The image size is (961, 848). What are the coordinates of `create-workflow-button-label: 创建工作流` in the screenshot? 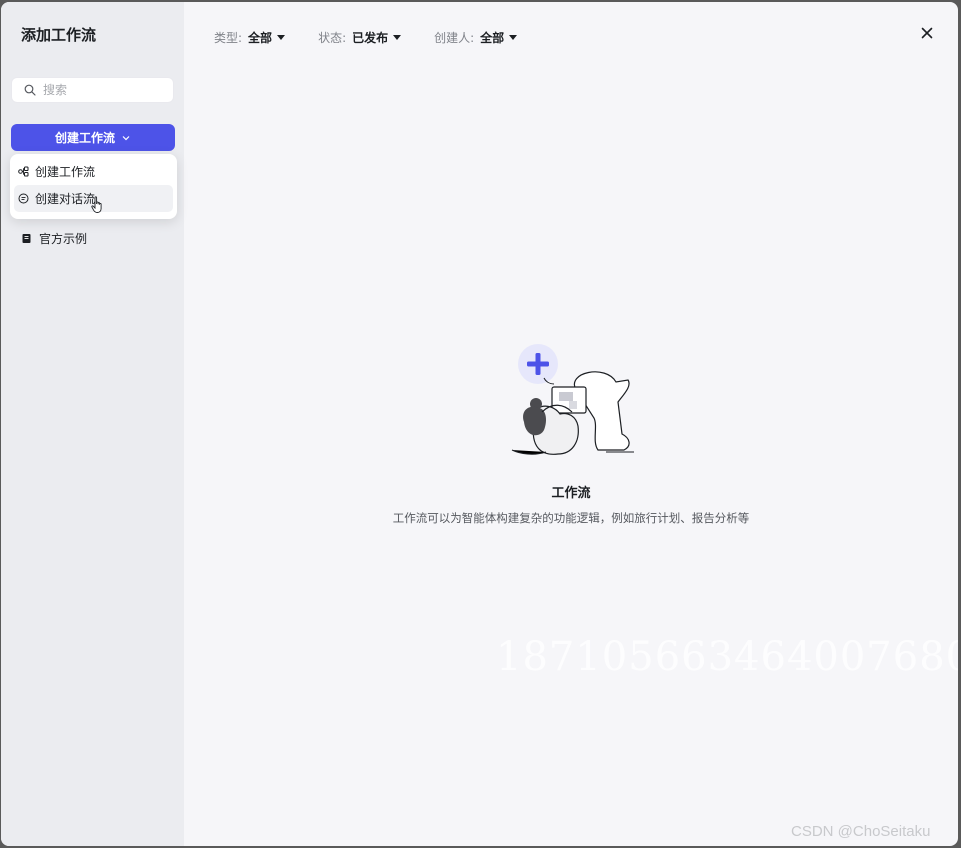 It's located at (84, 138).